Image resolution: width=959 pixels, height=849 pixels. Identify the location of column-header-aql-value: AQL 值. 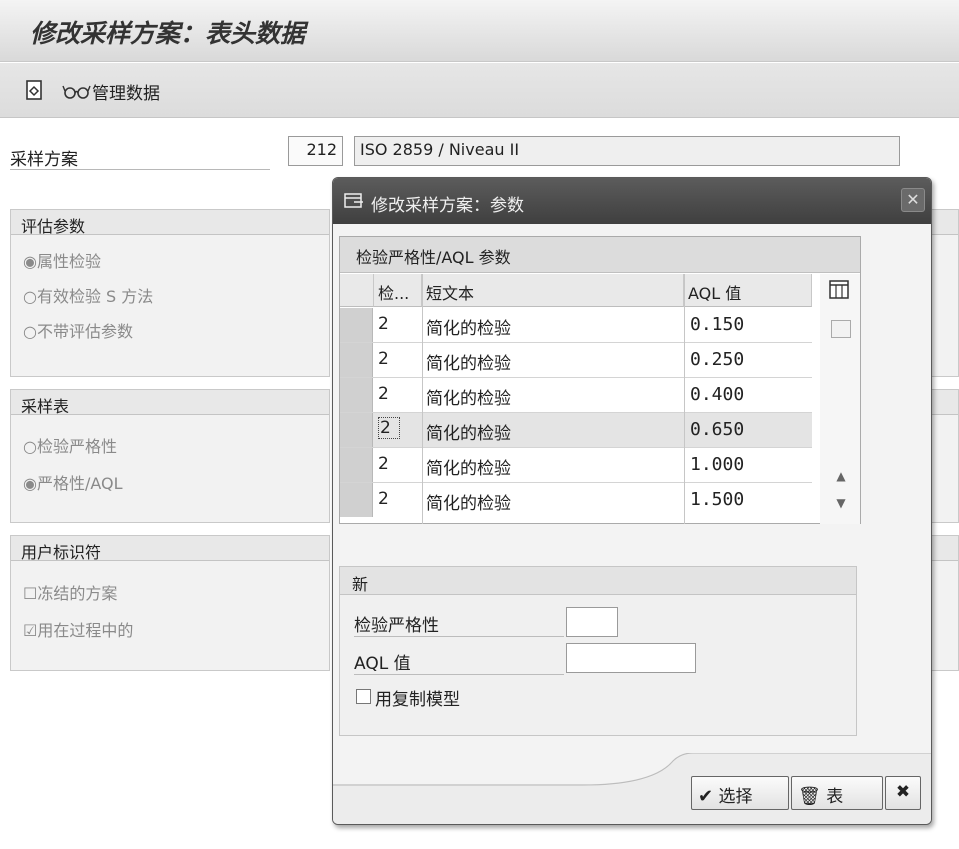
(748, 290).